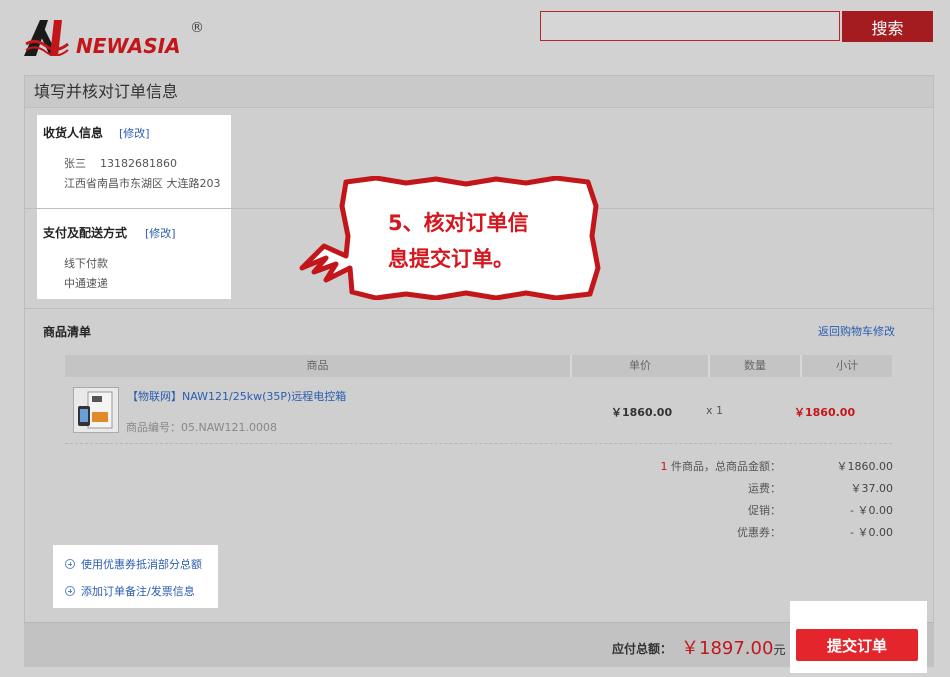 The height and width of the screenshot is (677, 950). Describe the element at coordinates (779, 650) in the screenshot. I see `total-unit: 元` at that location.